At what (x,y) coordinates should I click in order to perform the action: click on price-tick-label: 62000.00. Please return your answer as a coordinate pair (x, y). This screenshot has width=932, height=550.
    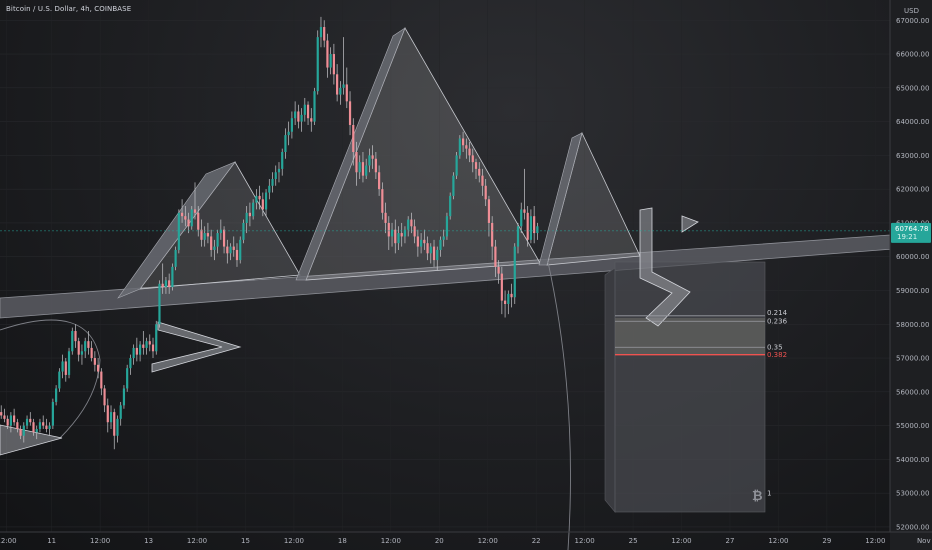
    Looking at the image, I should click on (912, 190).